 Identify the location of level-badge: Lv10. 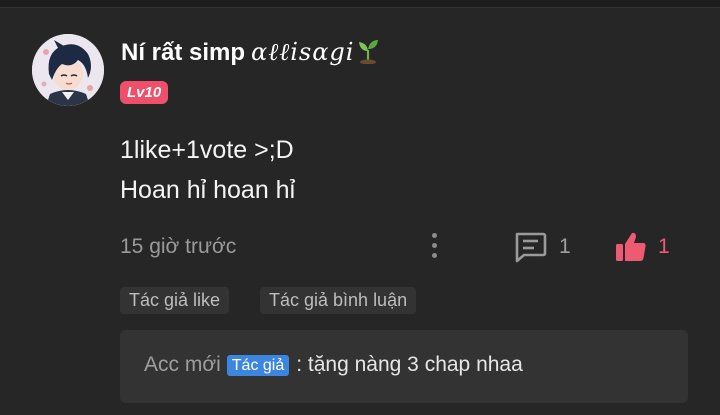
(144, 92).